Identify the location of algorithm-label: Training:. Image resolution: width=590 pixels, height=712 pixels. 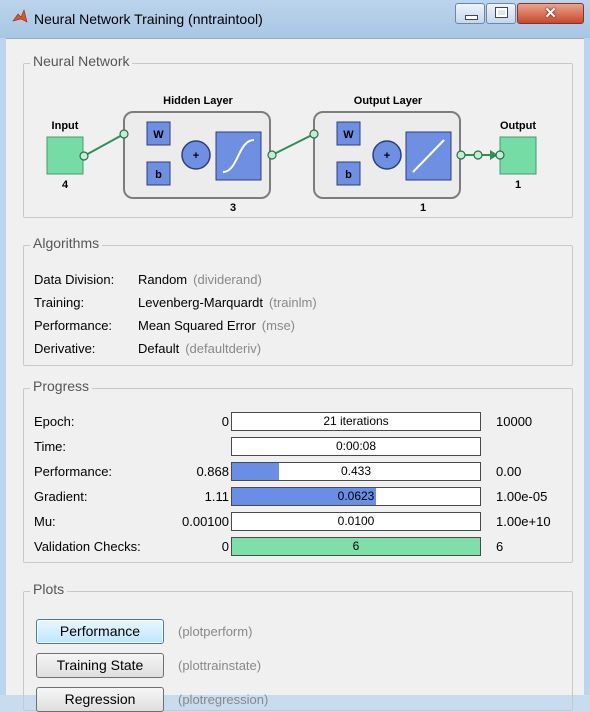
(59, 302).